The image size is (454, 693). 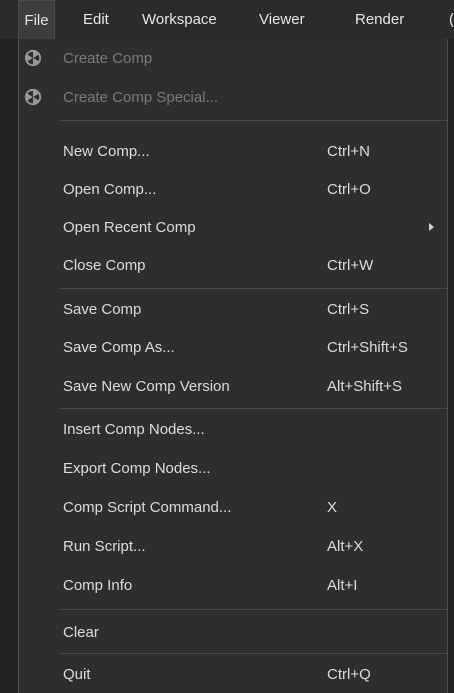 What do you see at coordinates (233, 674) in the screenshot?
I see `menu-item-quit: Quit Ctrl+Q` at bounding box center [233, 674].